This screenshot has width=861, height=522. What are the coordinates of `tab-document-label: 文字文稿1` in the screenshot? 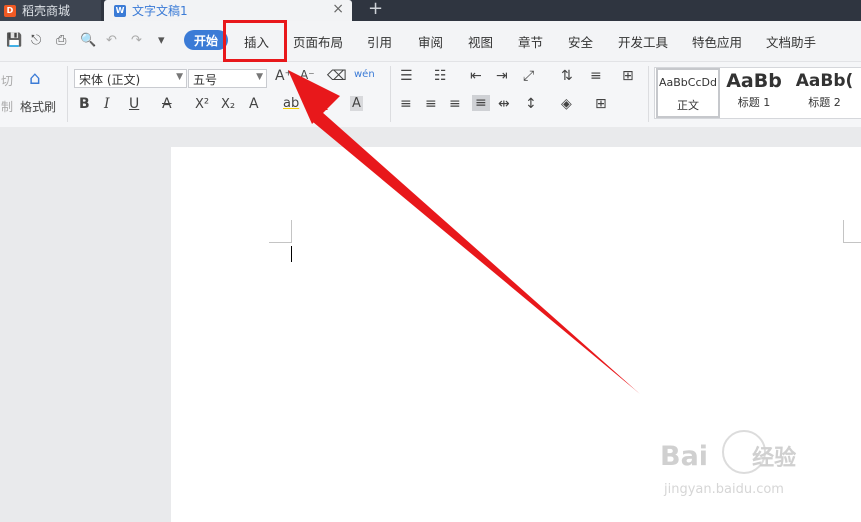 It's located at (160, 11).